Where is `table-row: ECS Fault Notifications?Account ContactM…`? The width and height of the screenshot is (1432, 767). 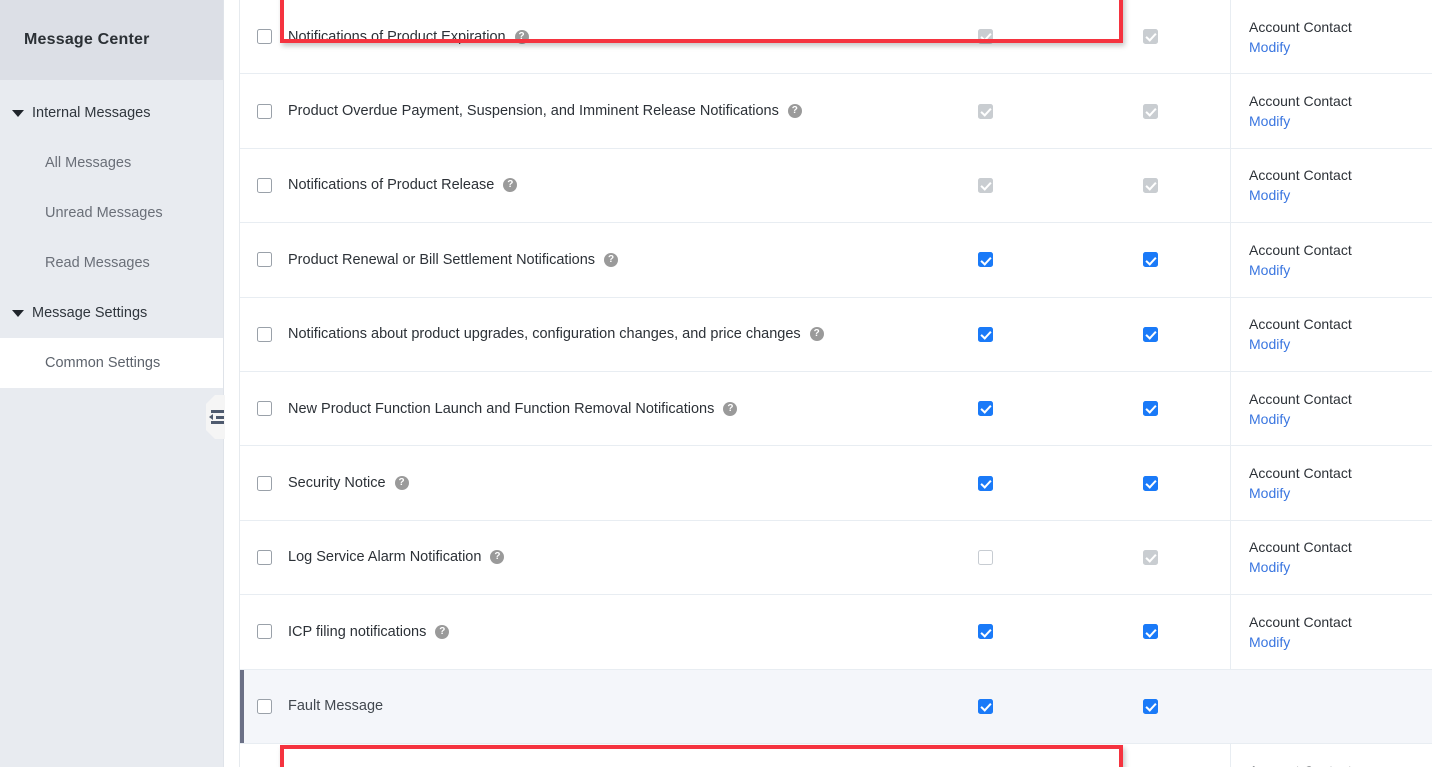
table-row: ECS Fault Notifications?Account ContactM… is located at coordinates (836, 755).